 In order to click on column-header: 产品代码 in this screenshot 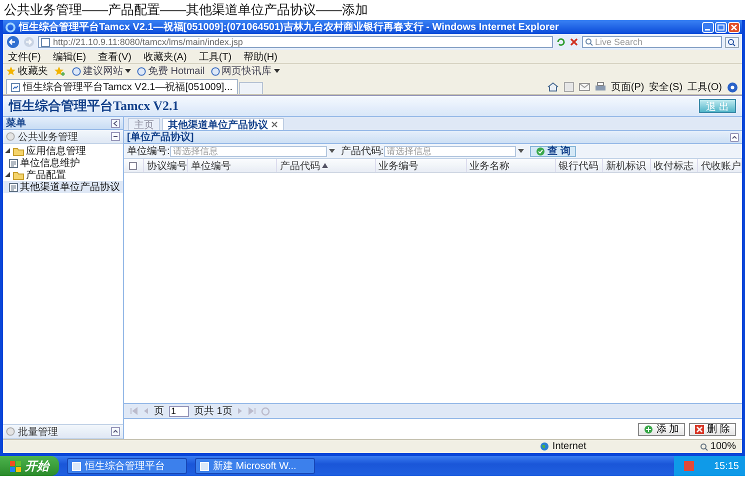, I will do `click(326, 165)`.